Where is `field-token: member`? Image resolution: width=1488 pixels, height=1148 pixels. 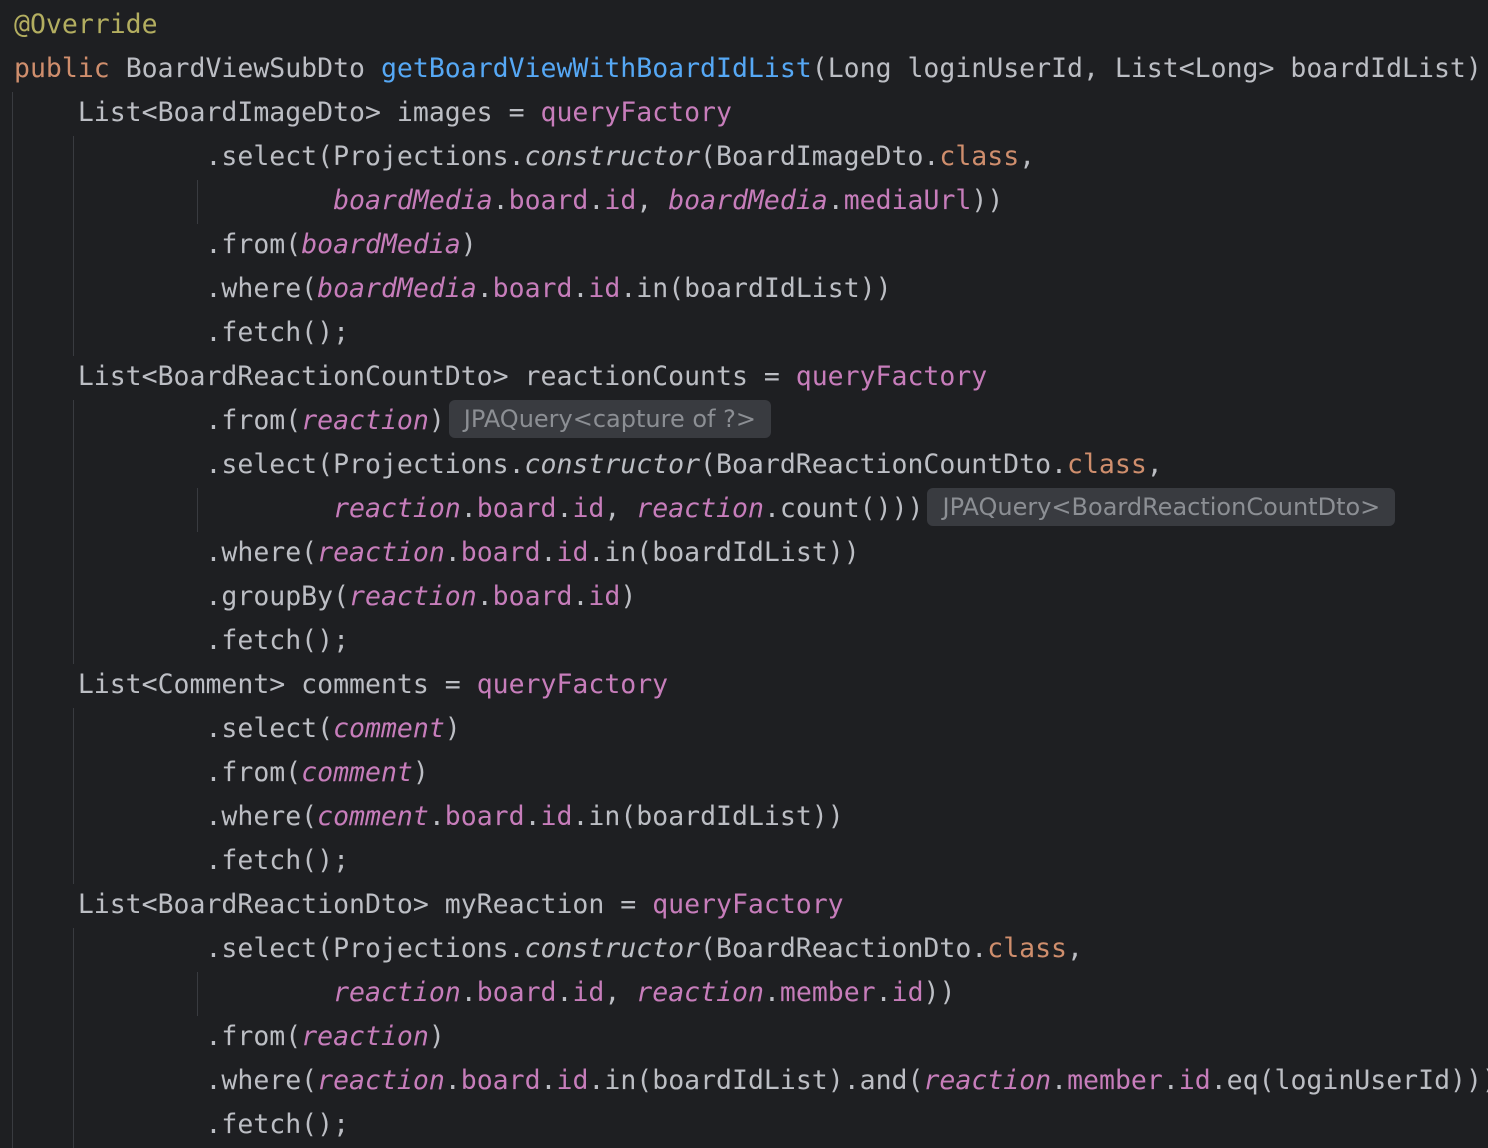
field-token: member is located at coordinates (1115, 1080).